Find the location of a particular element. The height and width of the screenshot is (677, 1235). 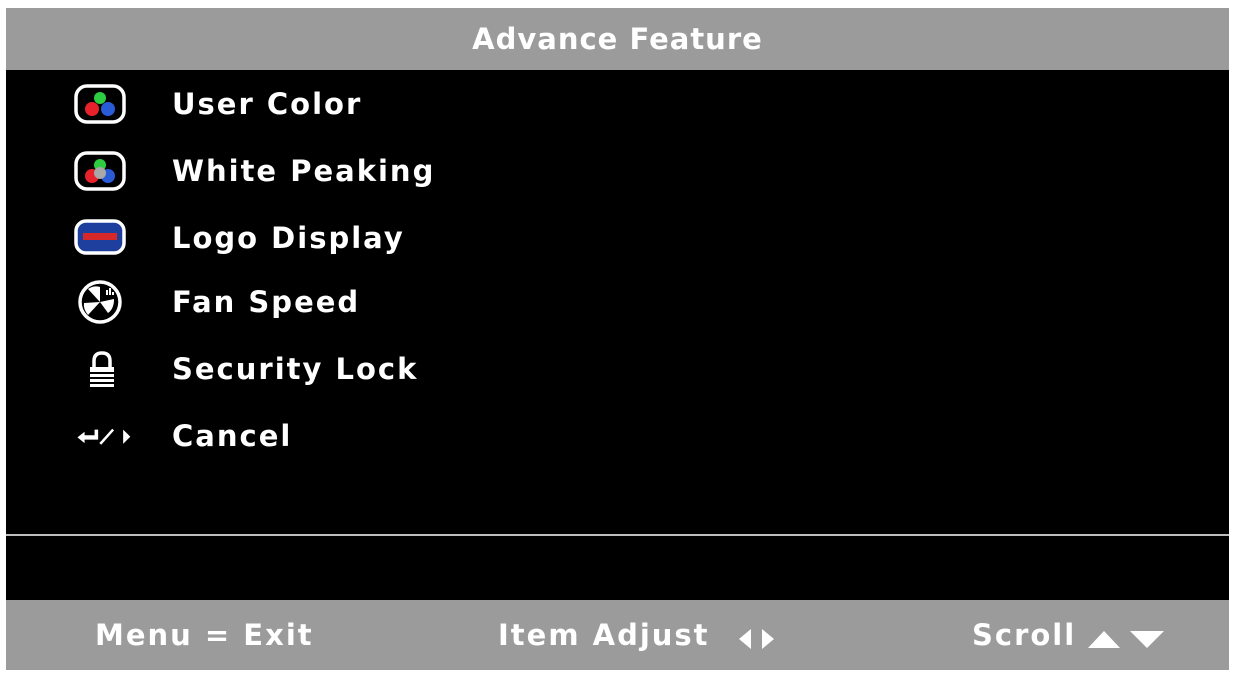

logo-display-icon is located at coordinates (104, 238).